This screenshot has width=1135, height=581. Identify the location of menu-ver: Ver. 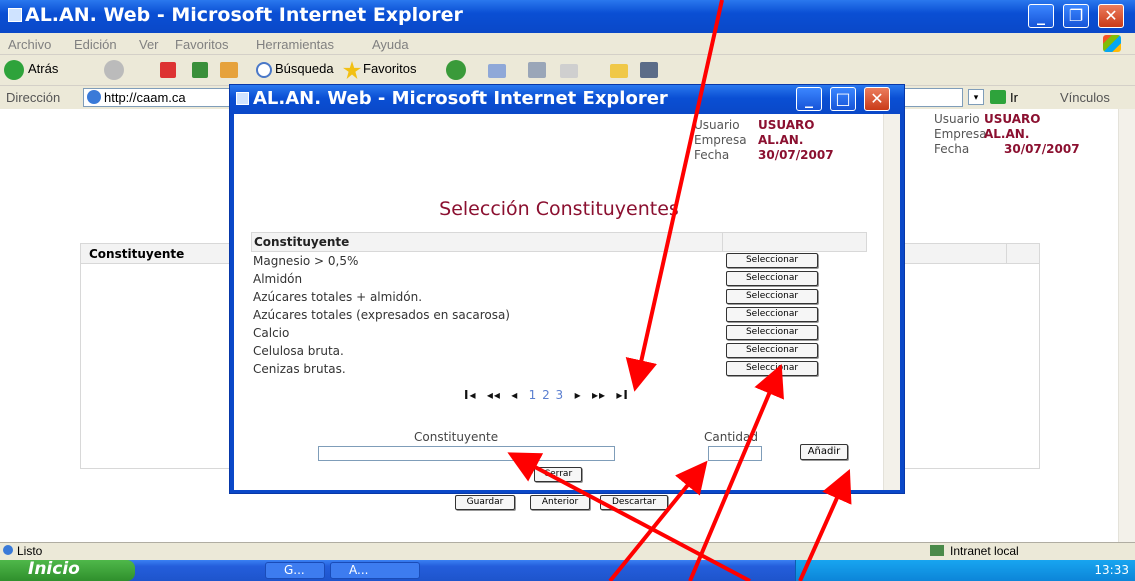
(149, 44).